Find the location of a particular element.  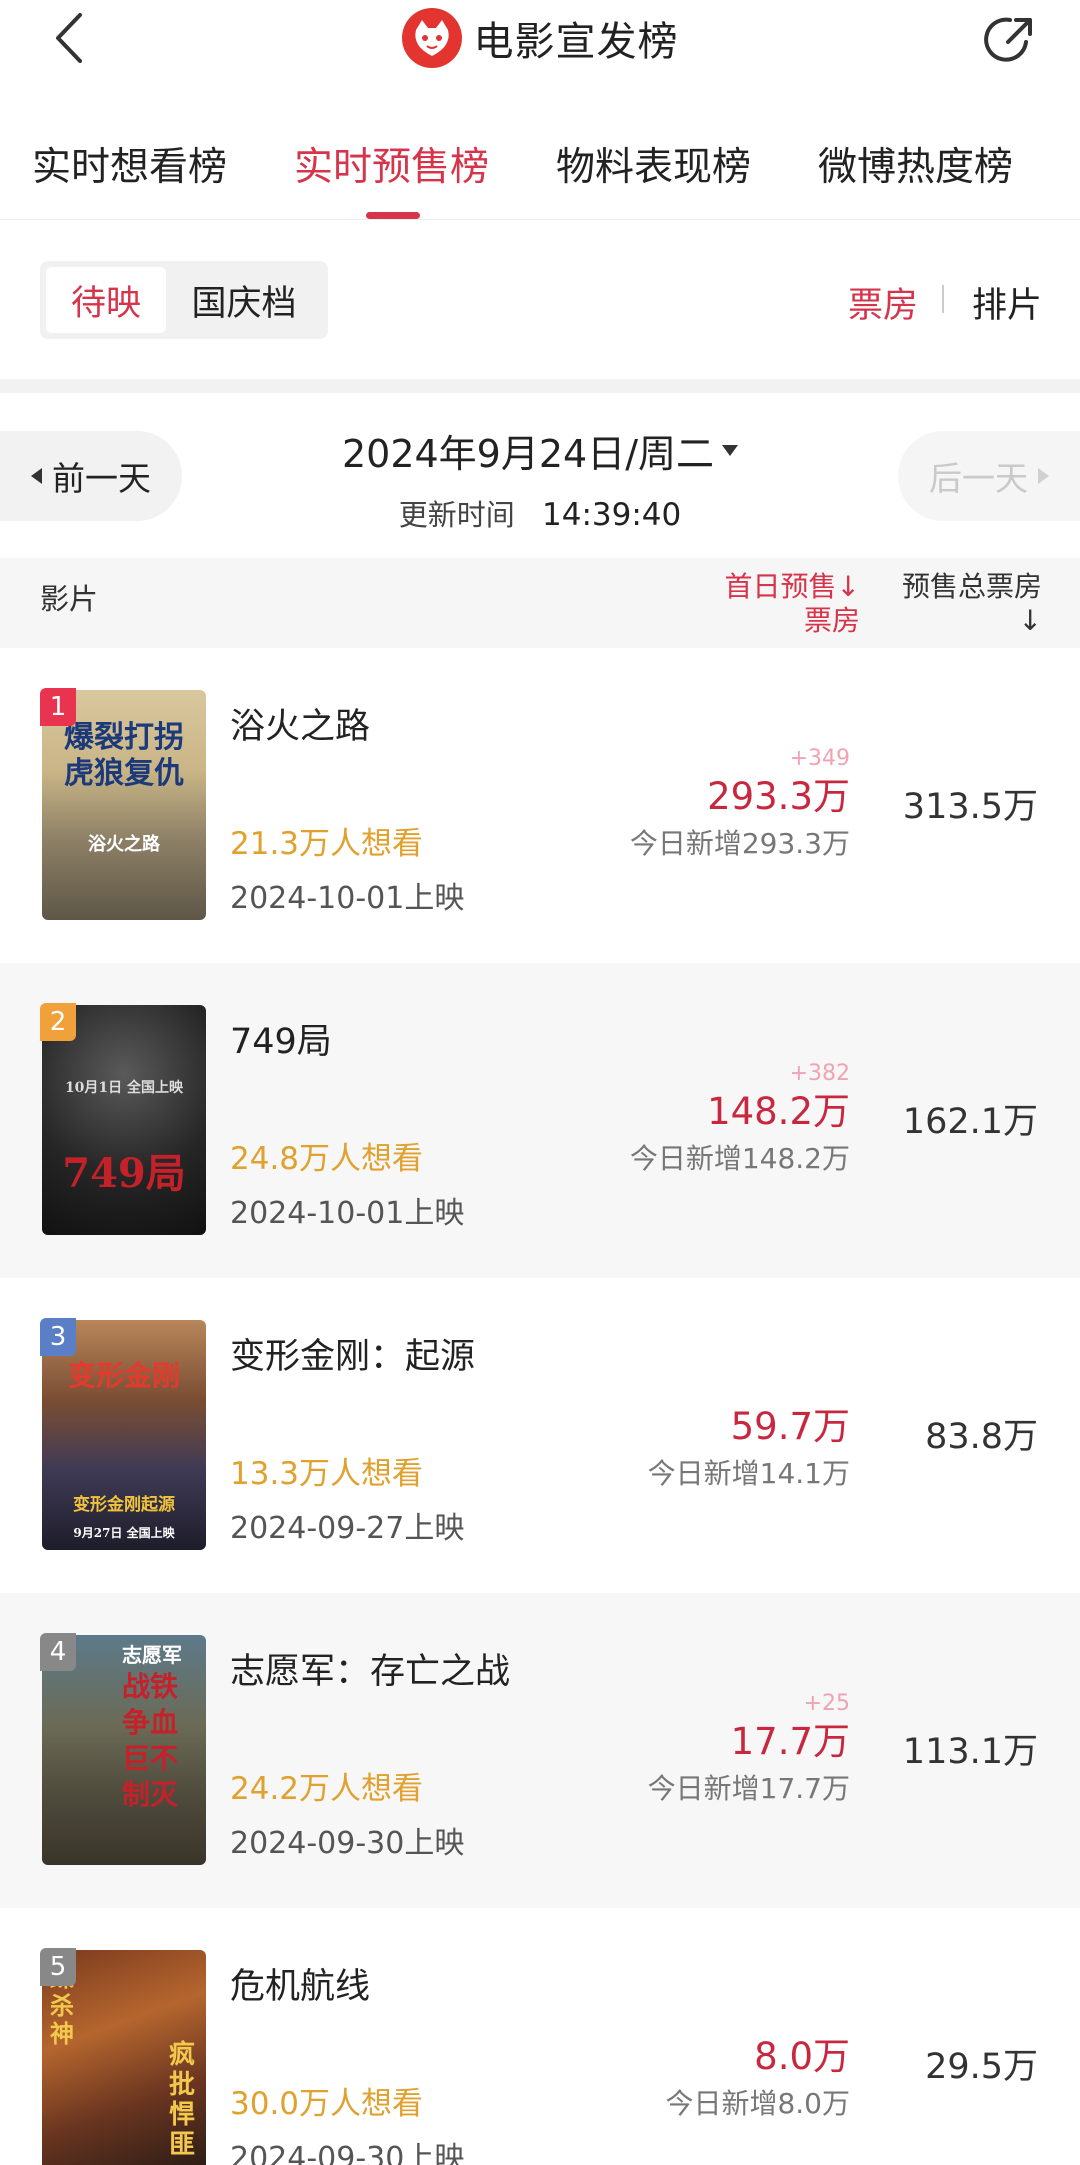

tab-presale: 实时预售榜 is located at coordinates (391, 164).